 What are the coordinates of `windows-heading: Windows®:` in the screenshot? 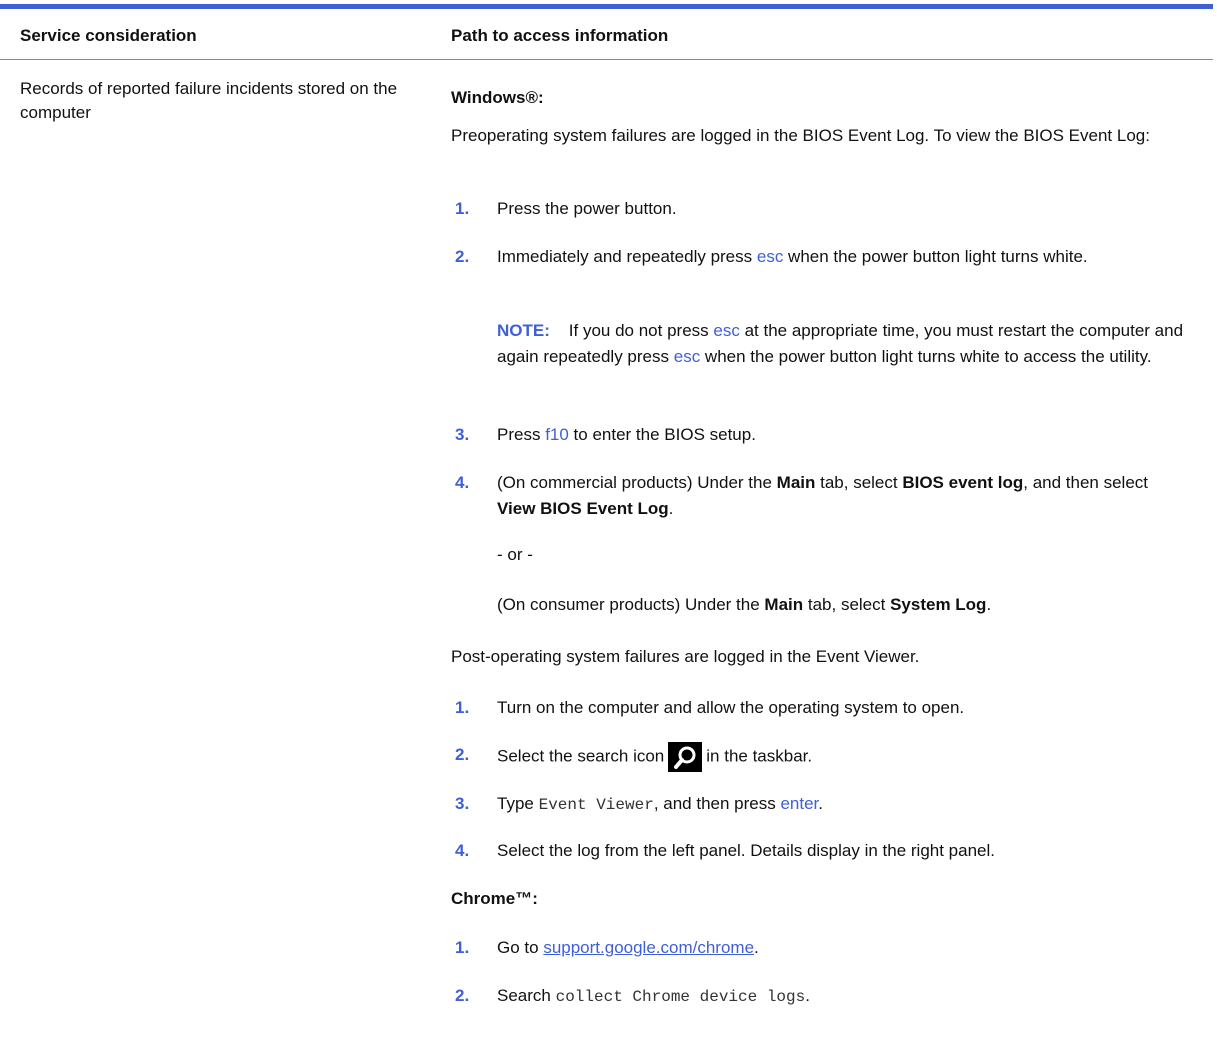 It's located at (497, 97).